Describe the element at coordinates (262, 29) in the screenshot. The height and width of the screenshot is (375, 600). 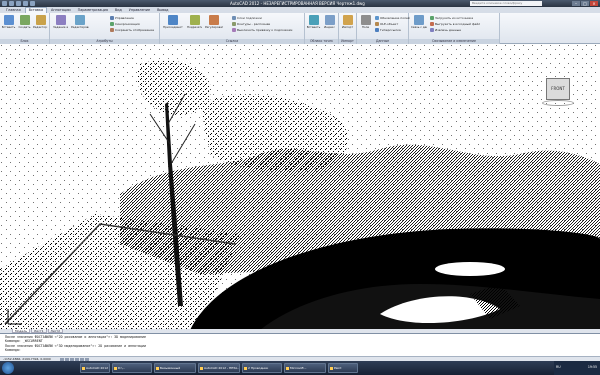
I see `snap-underlays-dropdown: Выключить привязку к подложкам` at that location.